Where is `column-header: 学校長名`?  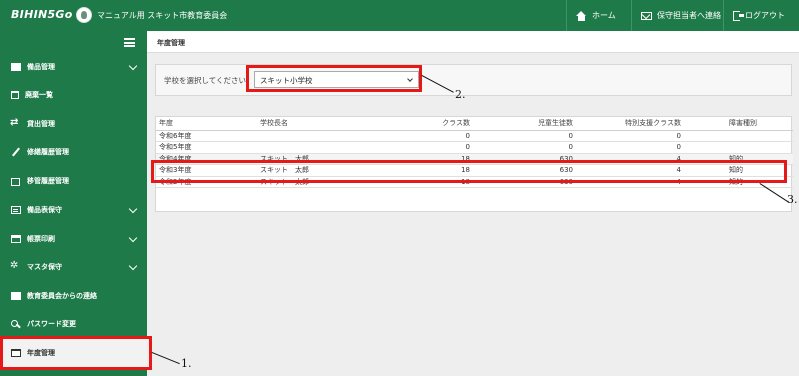 column-header: 学校長名 is located at coordinates (351, 124).